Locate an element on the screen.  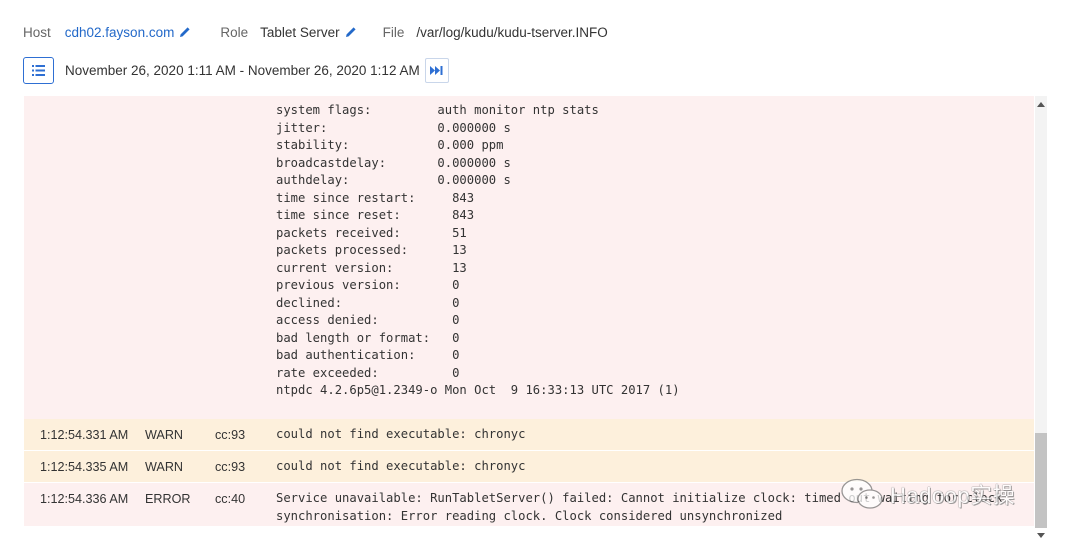
fast-forward-icon is located at coordinates (436, 70).